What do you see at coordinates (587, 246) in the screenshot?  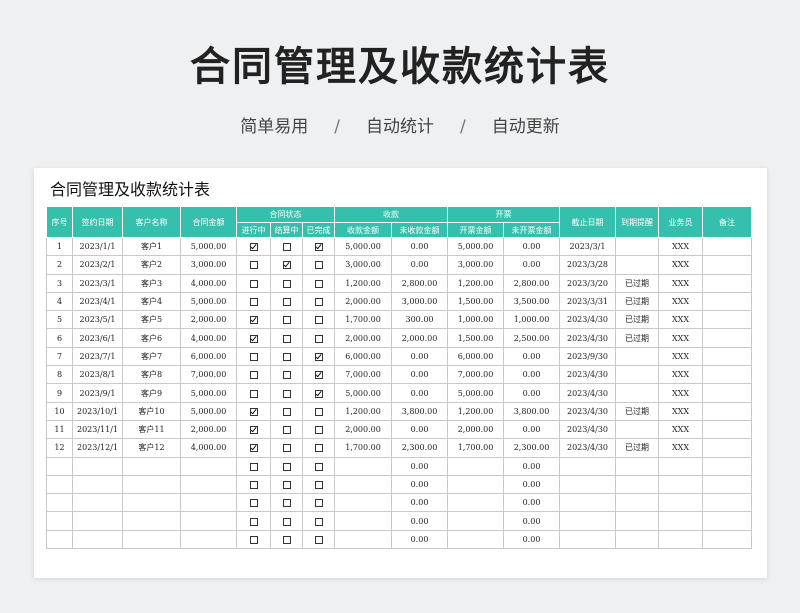 I see `cell-deadline: 2023/3/1` at bounding box center [587, 246].